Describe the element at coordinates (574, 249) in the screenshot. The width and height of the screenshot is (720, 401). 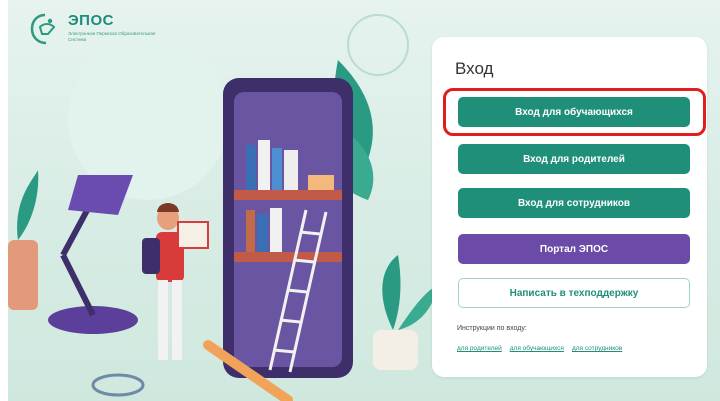
I see `portal-button: Портал ЭПОС` at that location.